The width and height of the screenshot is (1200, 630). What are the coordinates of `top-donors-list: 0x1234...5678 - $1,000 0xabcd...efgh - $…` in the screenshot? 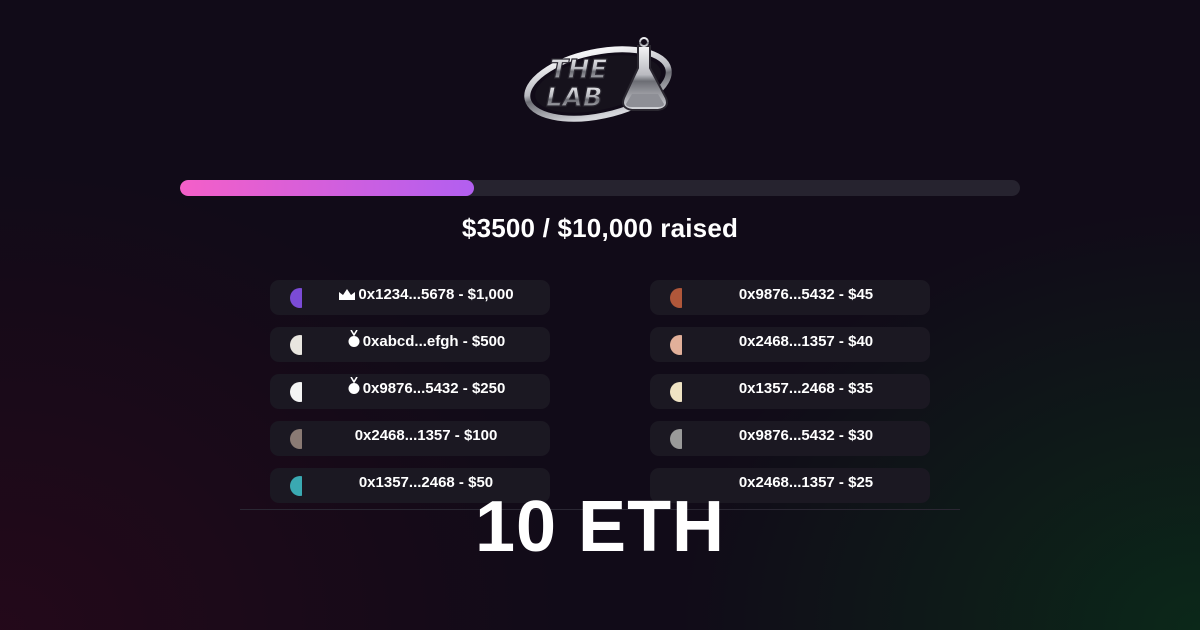 It's located at (410, 397).